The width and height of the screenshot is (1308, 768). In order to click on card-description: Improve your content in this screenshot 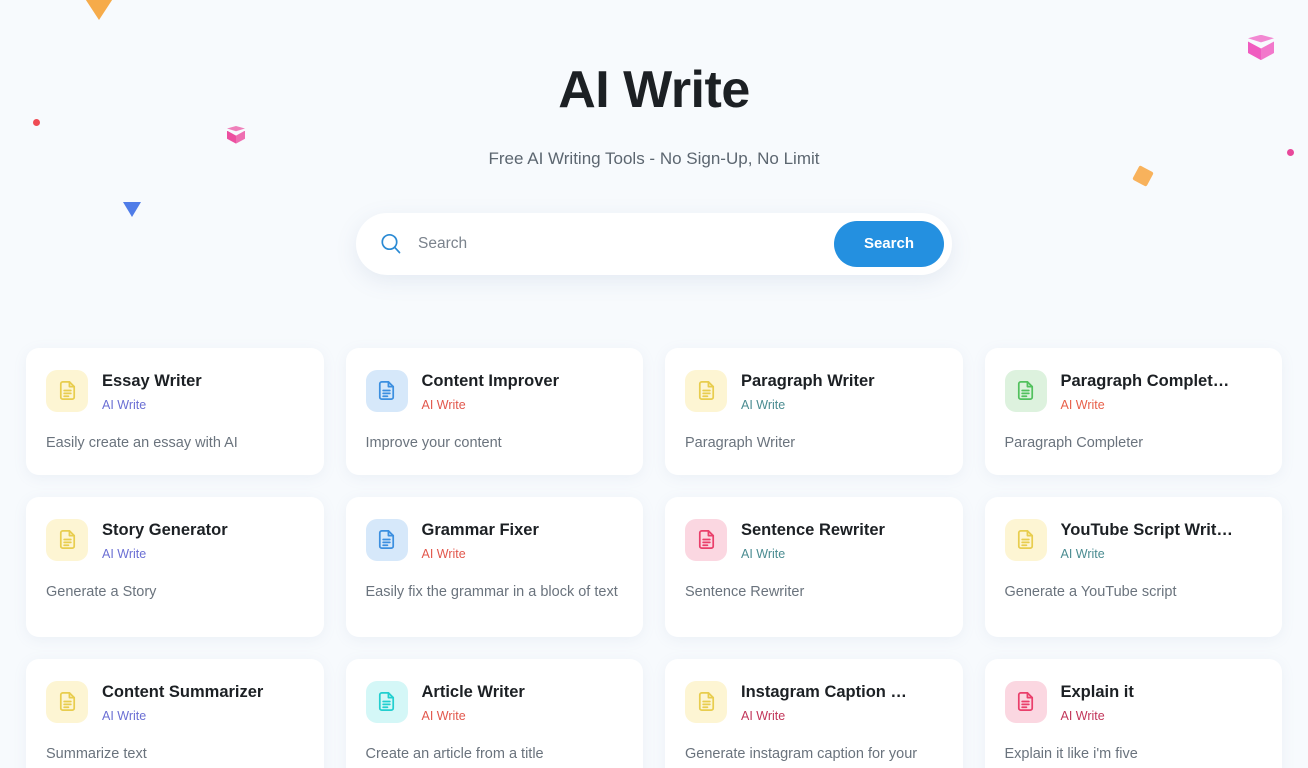, I will do `click(433, 442)`.